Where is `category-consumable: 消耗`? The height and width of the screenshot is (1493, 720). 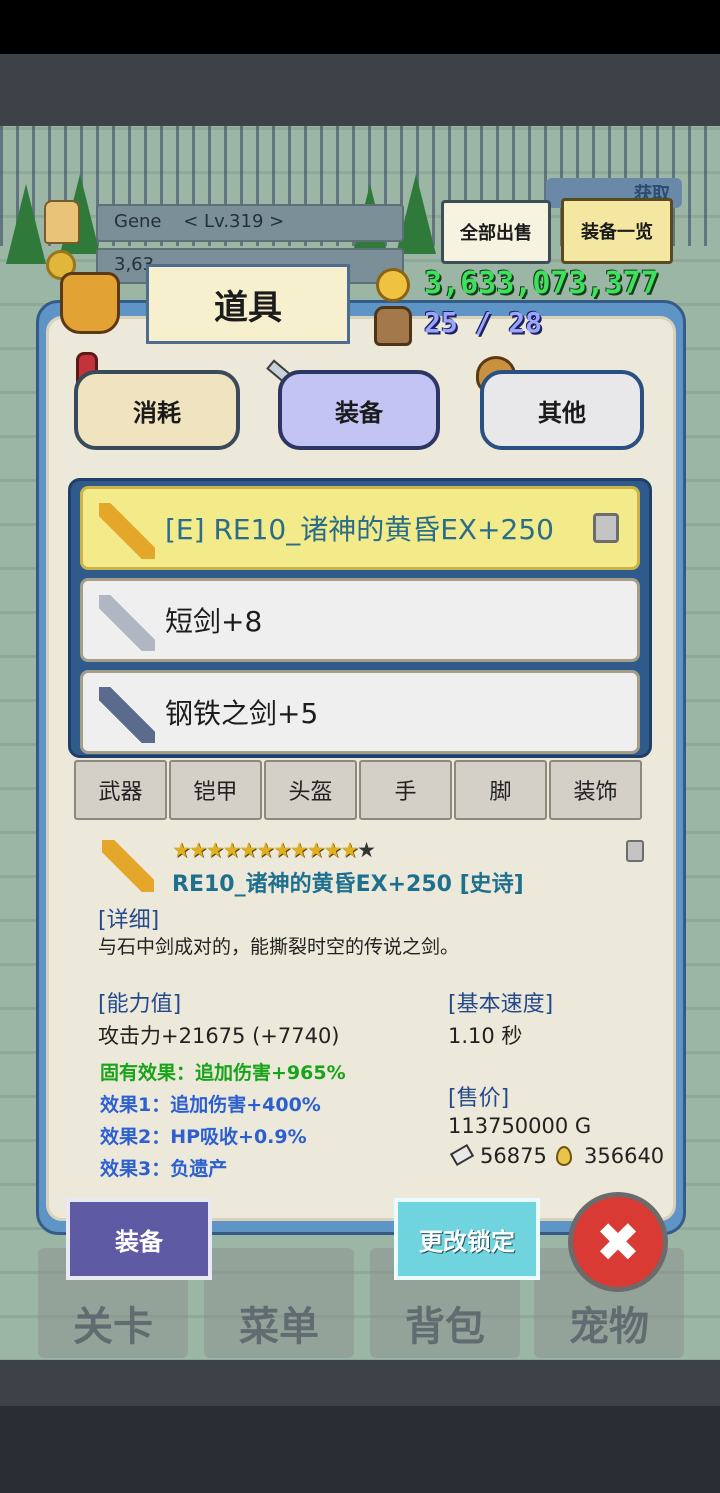 category-consumable: 消耗 is located at coordinates (157, 410).